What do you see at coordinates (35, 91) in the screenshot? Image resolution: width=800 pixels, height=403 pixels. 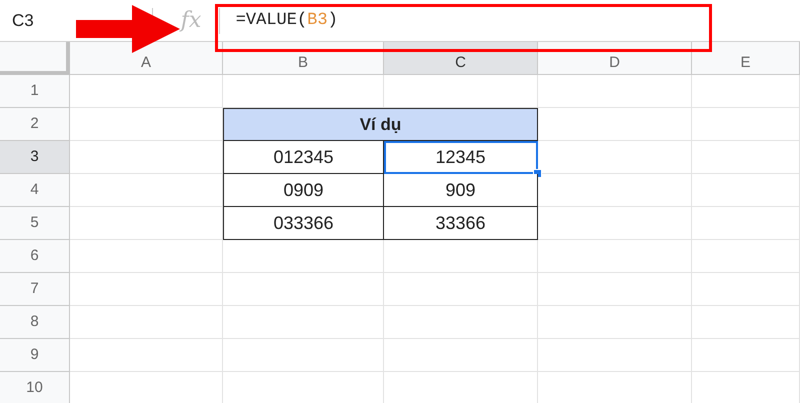 I see `row-header: 1` at bounding box center [35, 91].